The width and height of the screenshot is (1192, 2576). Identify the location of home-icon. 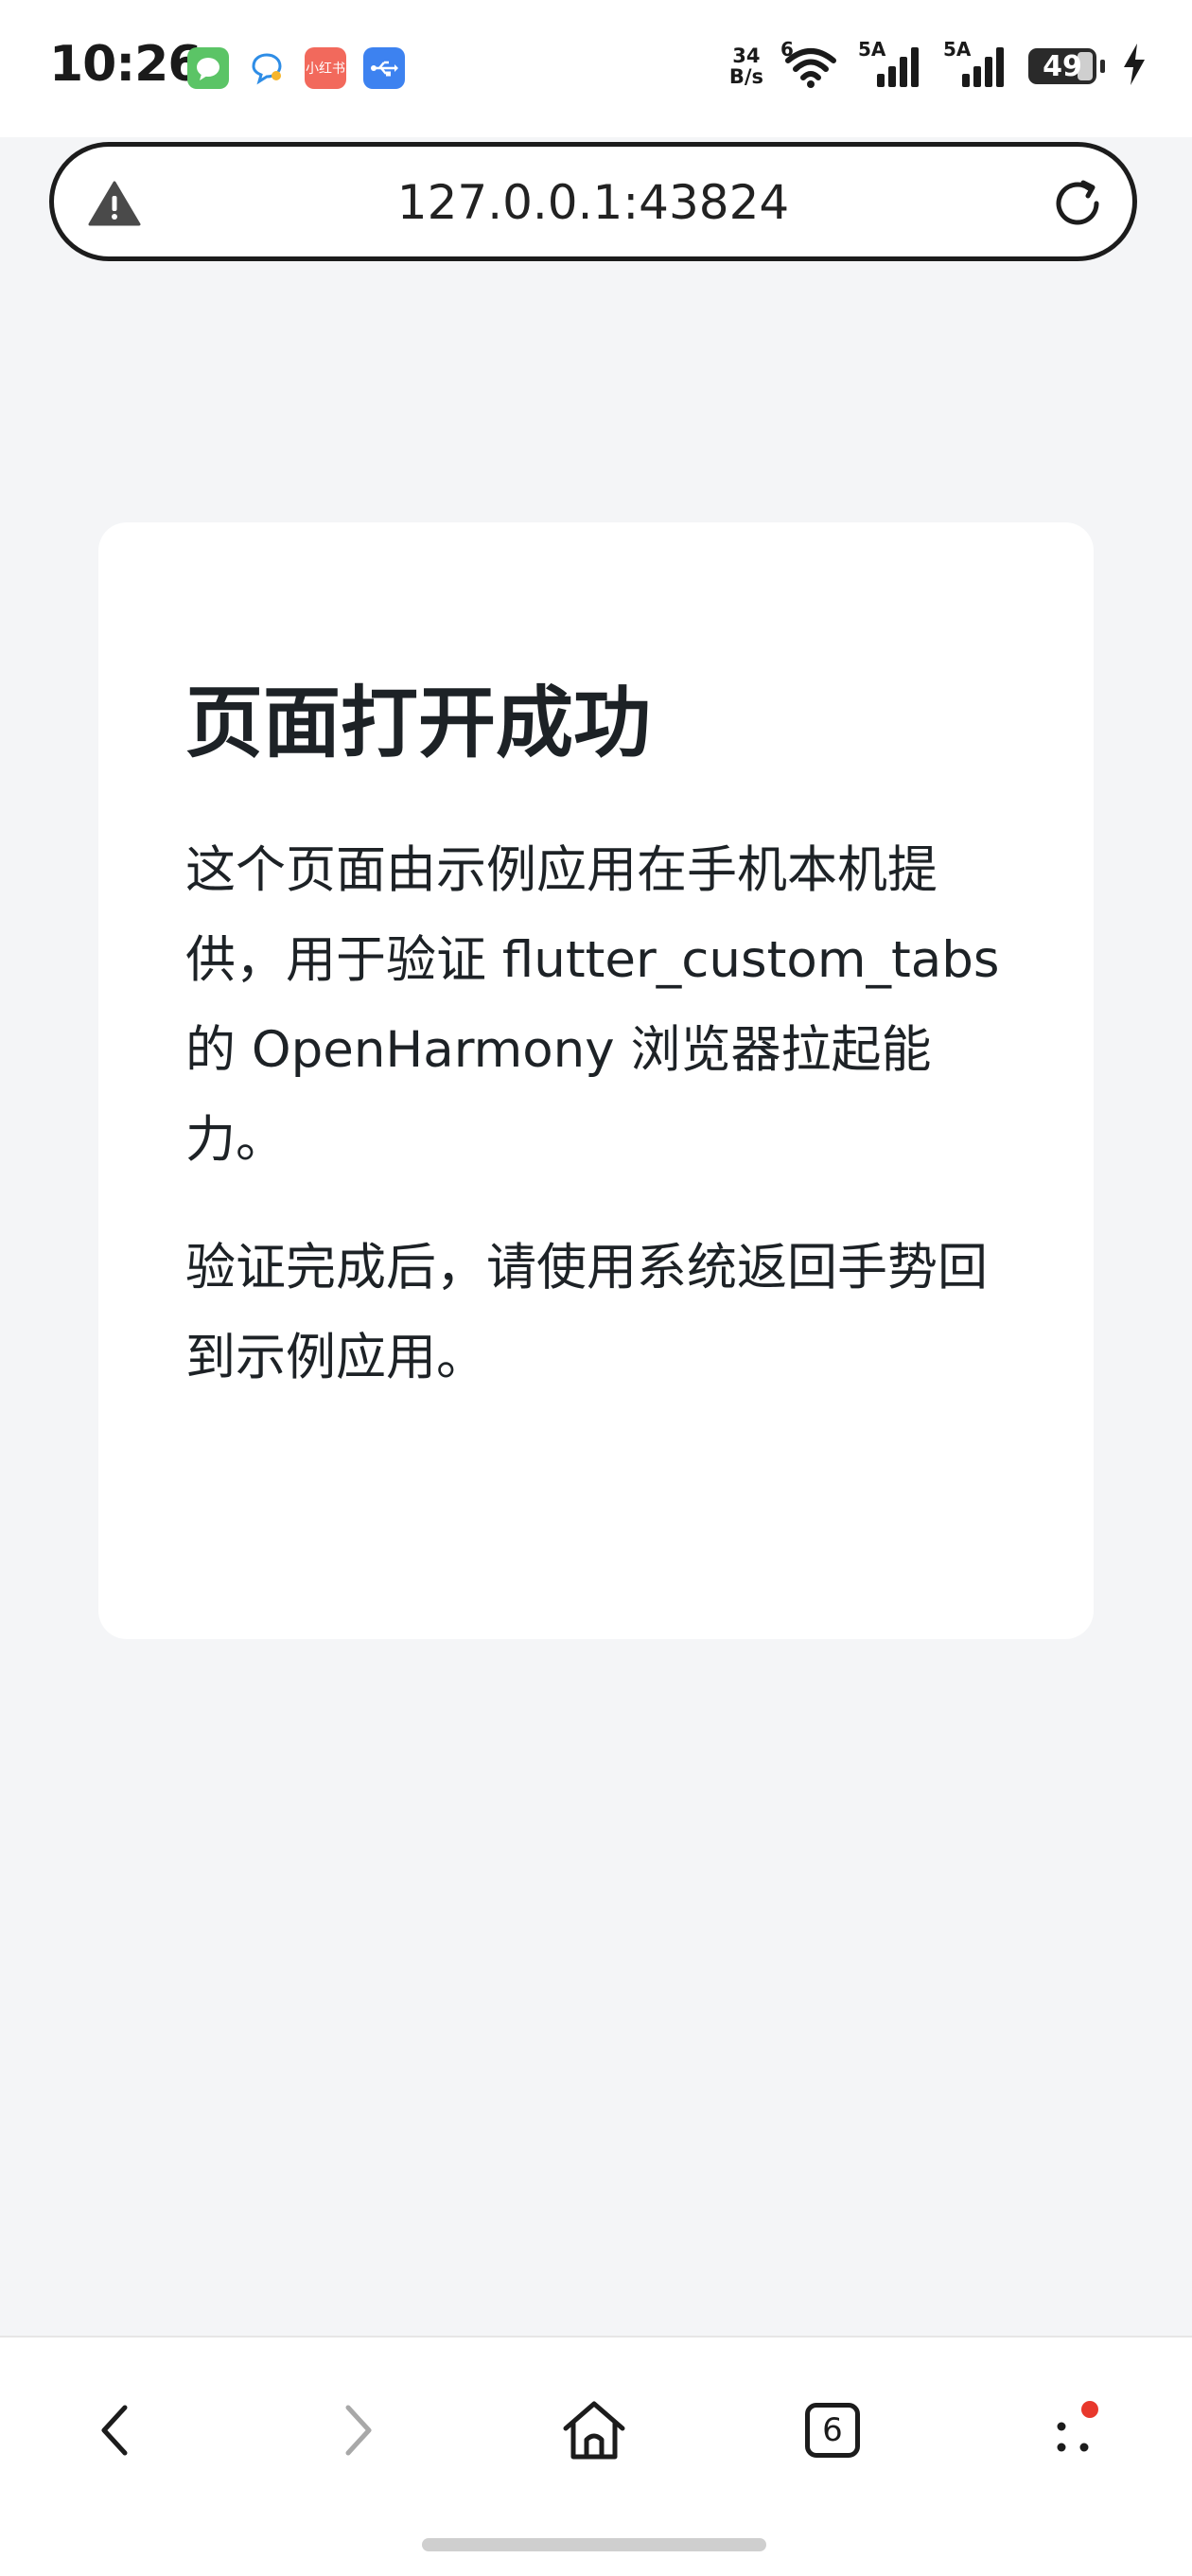
(594, 2430).